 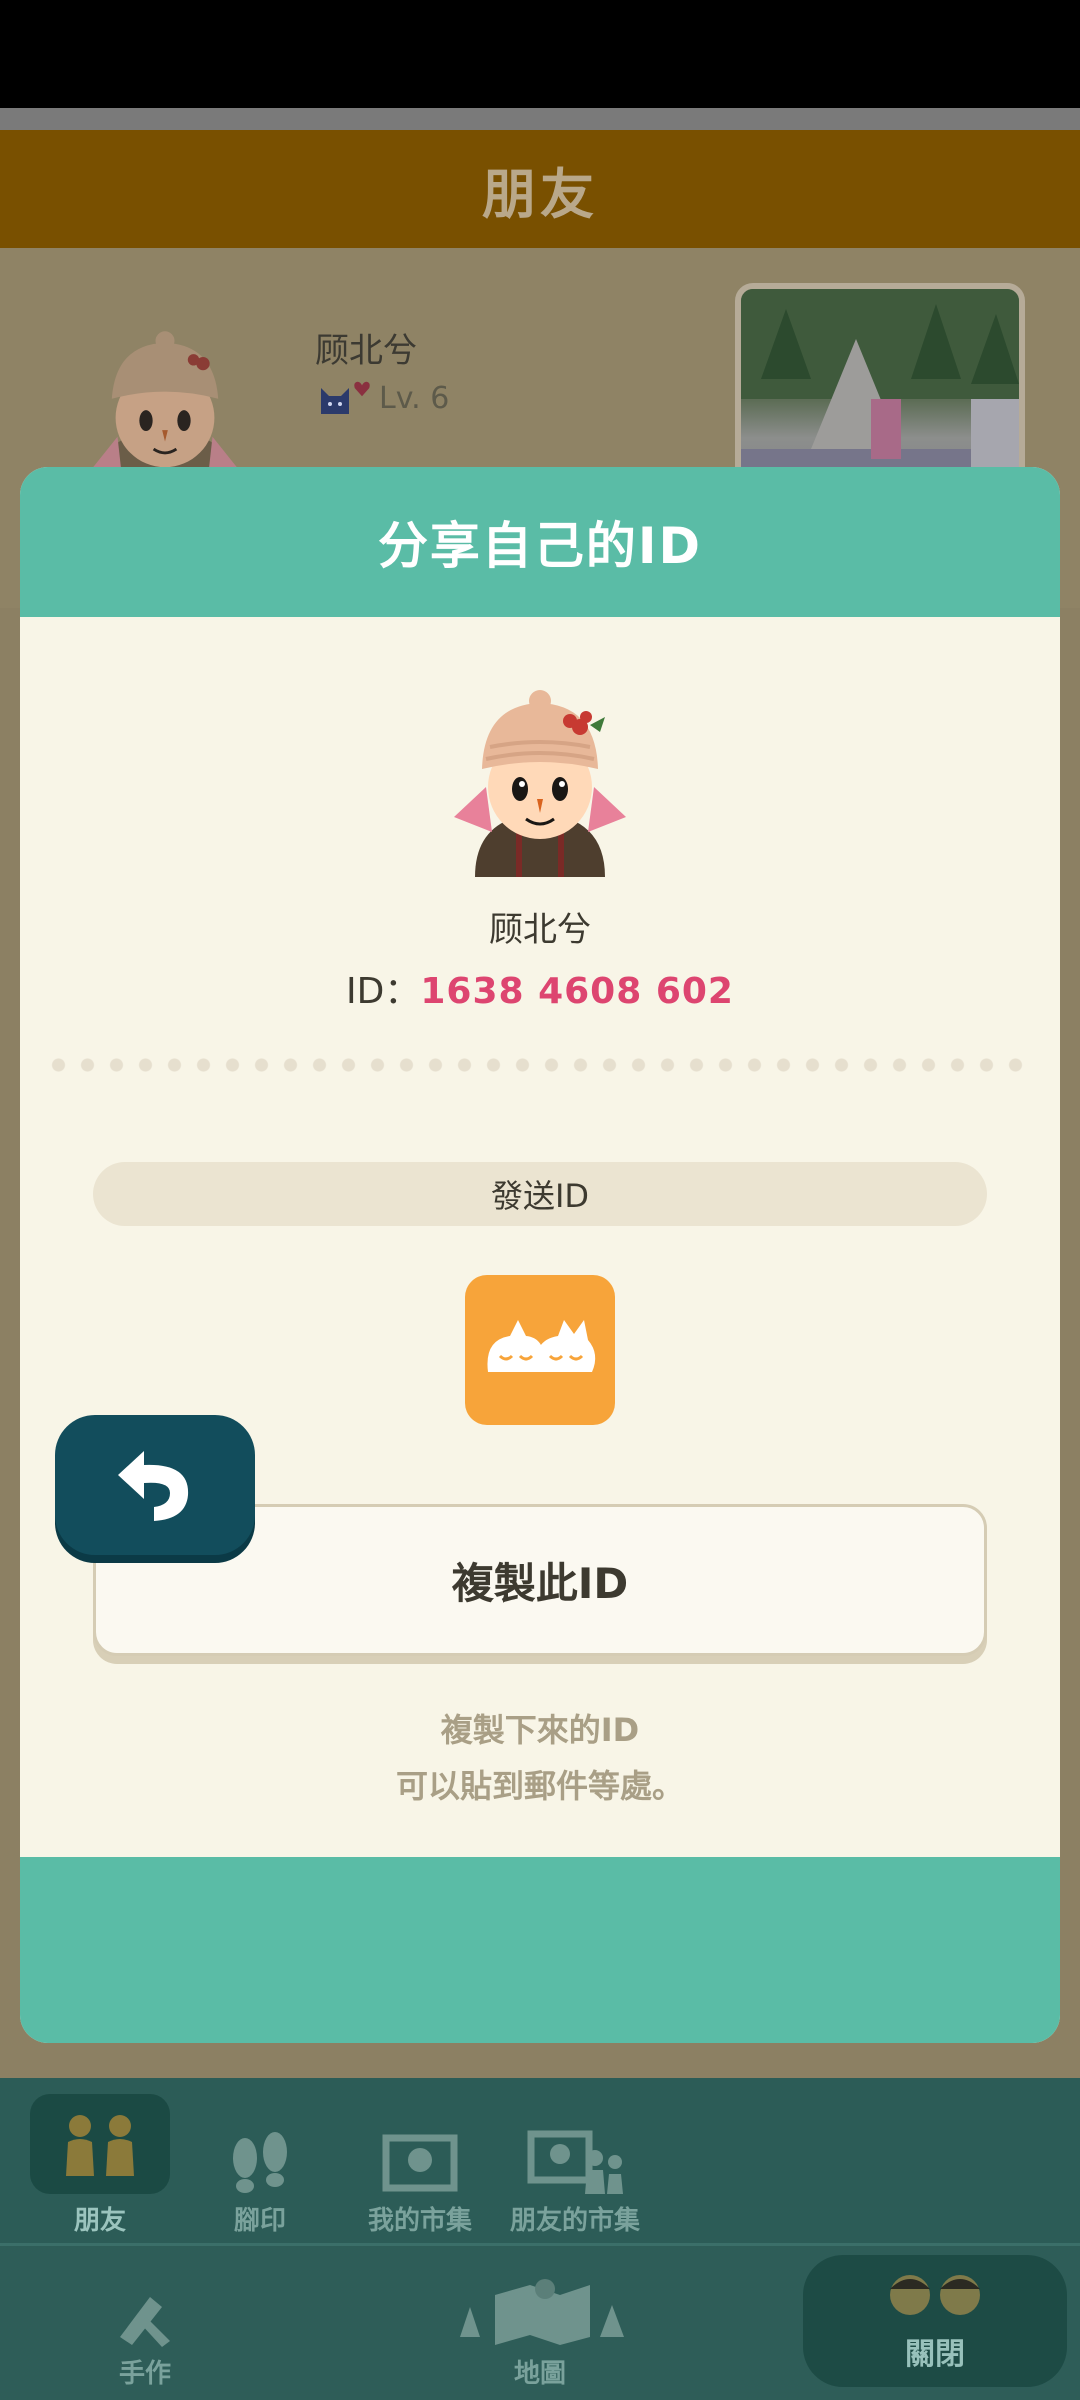 I want to click on top-divider, so click(x=540, y=119).